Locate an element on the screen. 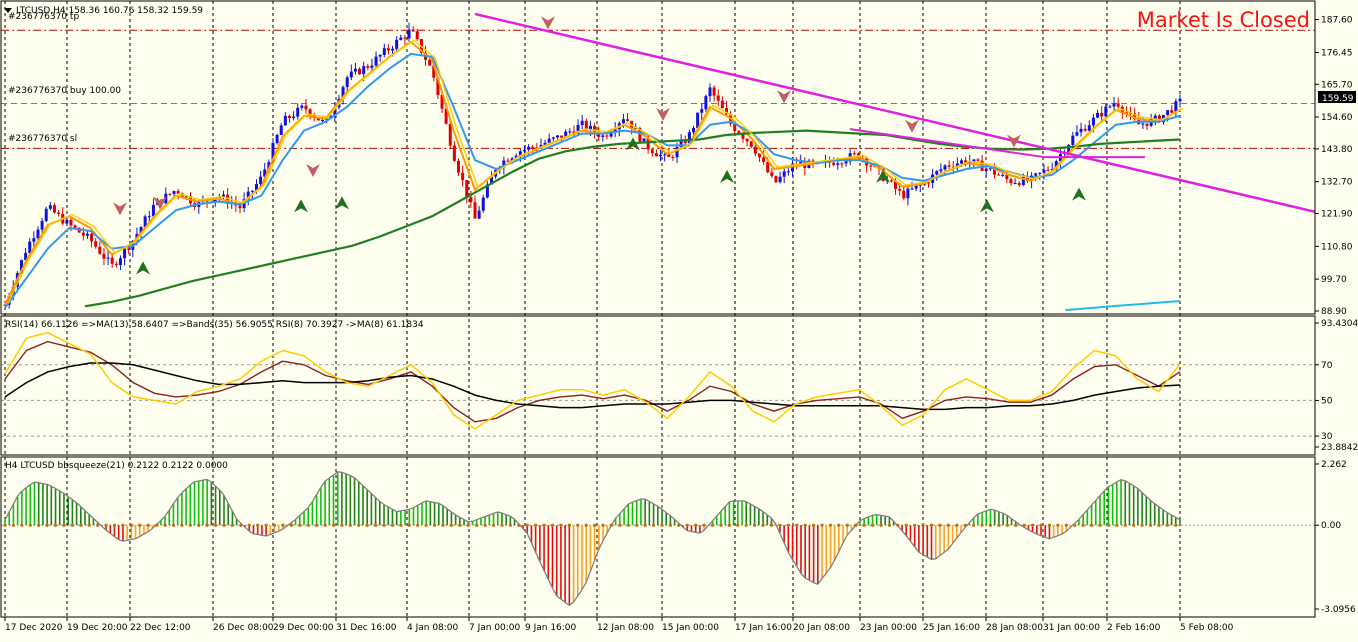 The height and width of the screenshot is (642, 1358). sl-label: #236776370 sl is located at coordinates (42, 139).